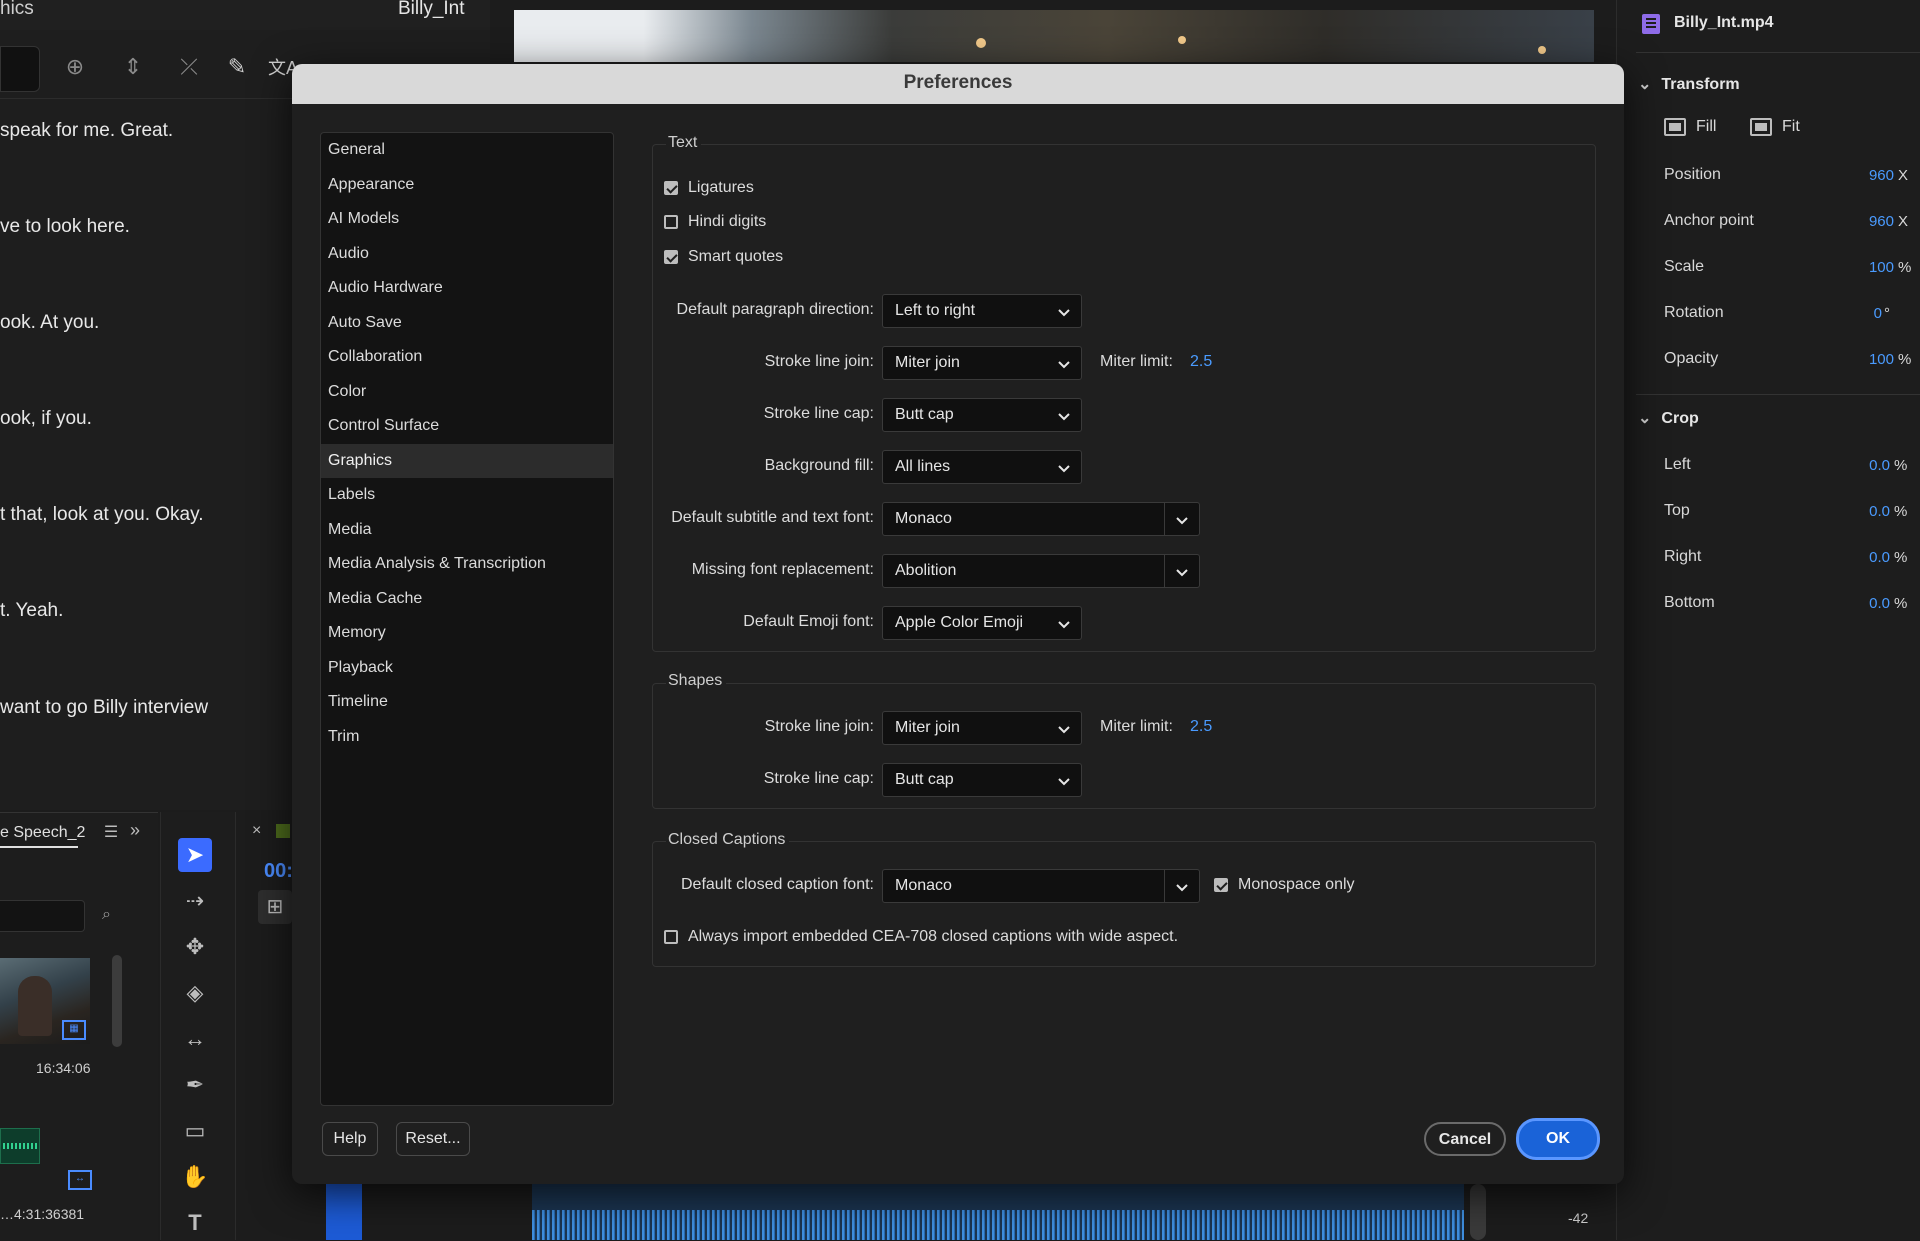  Describe the element at coordinates (696, 681) in the screenshot. I see `shapes-group-legend: Shapes` at that location.